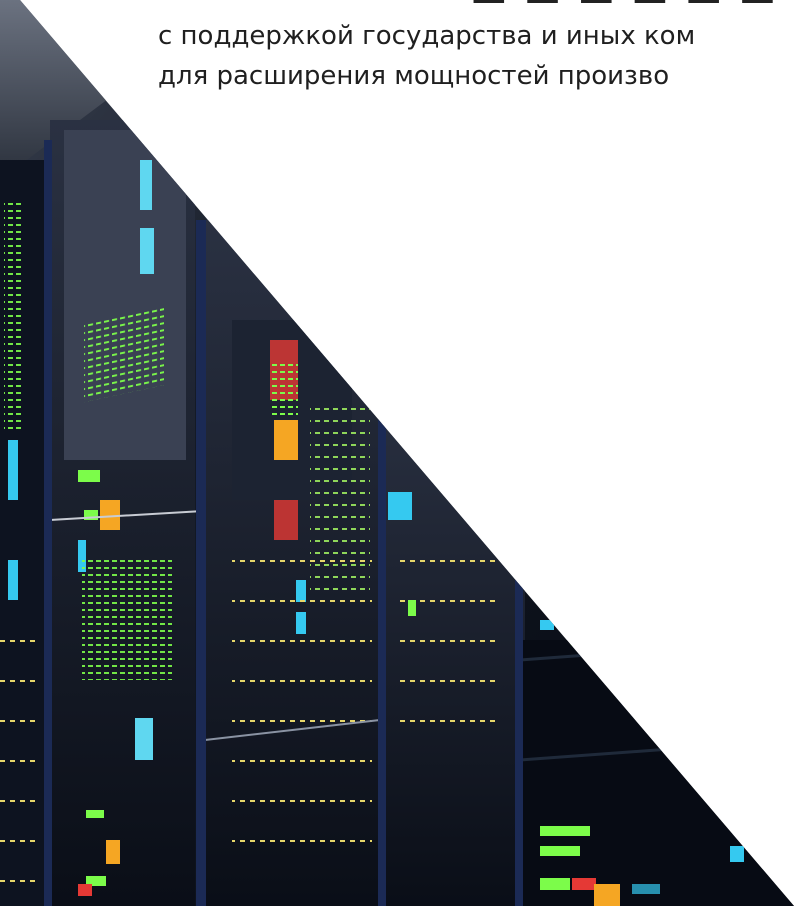 The height and width of the screenshot is (906, 794). I want to click on heading-fragment: ▬ ▬ ▬ ▬ ▬ ▬, so click(623, 8).